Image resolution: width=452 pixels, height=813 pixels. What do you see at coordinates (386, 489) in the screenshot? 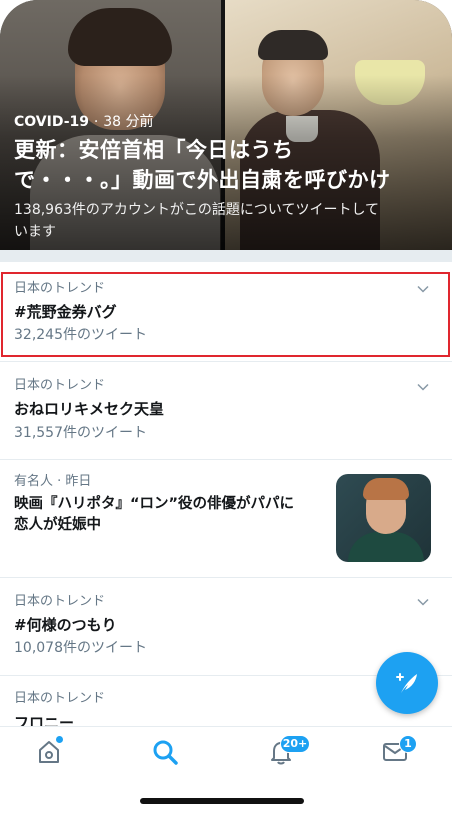
I see `thumbnail-person-hair` at bounding box center [386, 489].